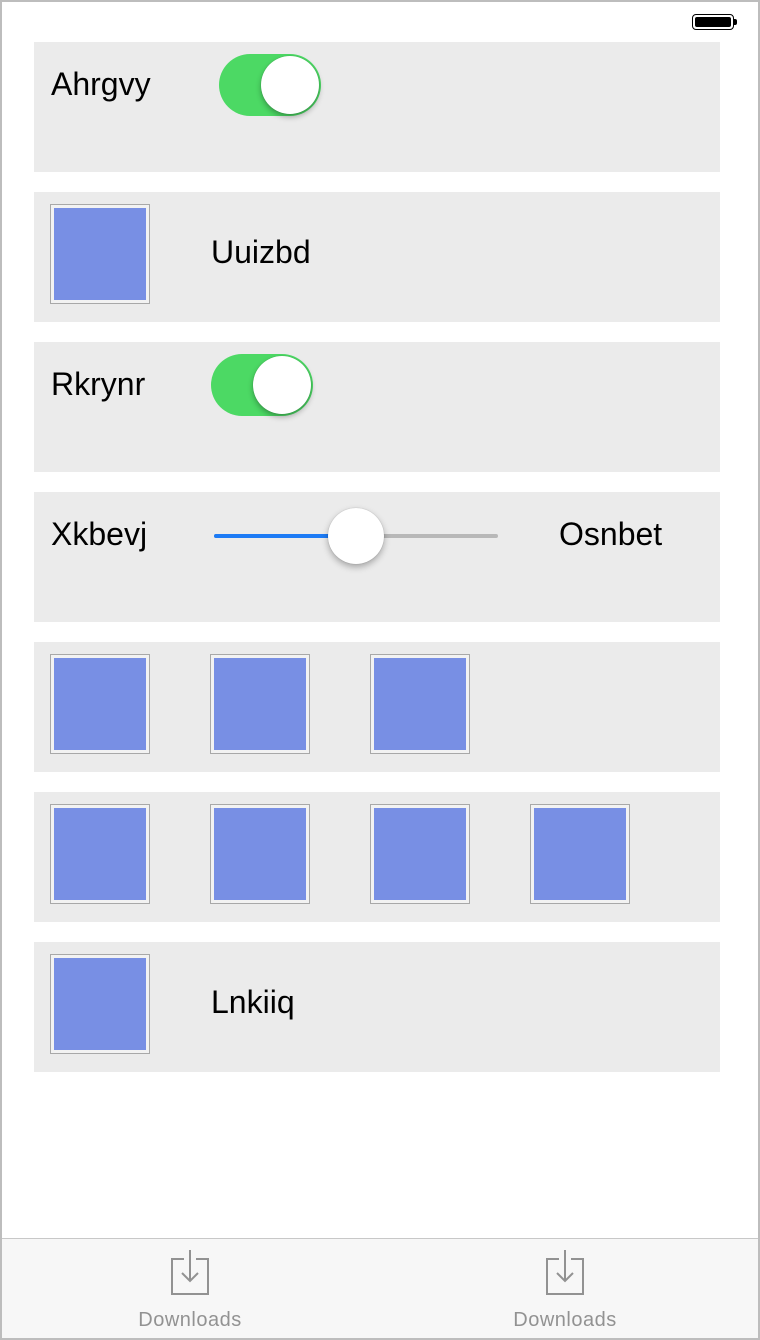  I want to click on row-rkrynr: Rkrynr, so click(377, 407).